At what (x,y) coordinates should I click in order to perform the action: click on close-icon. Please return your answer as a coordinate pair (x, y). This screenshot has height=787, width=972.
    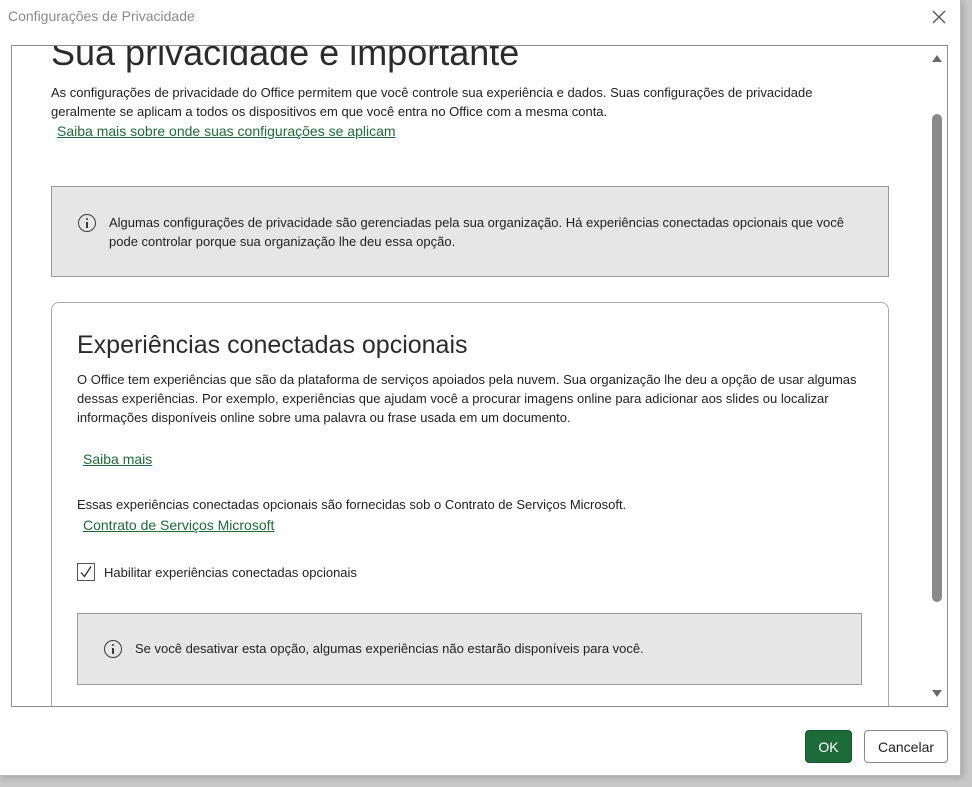
    Looking at the image, I should click on (939, 17).